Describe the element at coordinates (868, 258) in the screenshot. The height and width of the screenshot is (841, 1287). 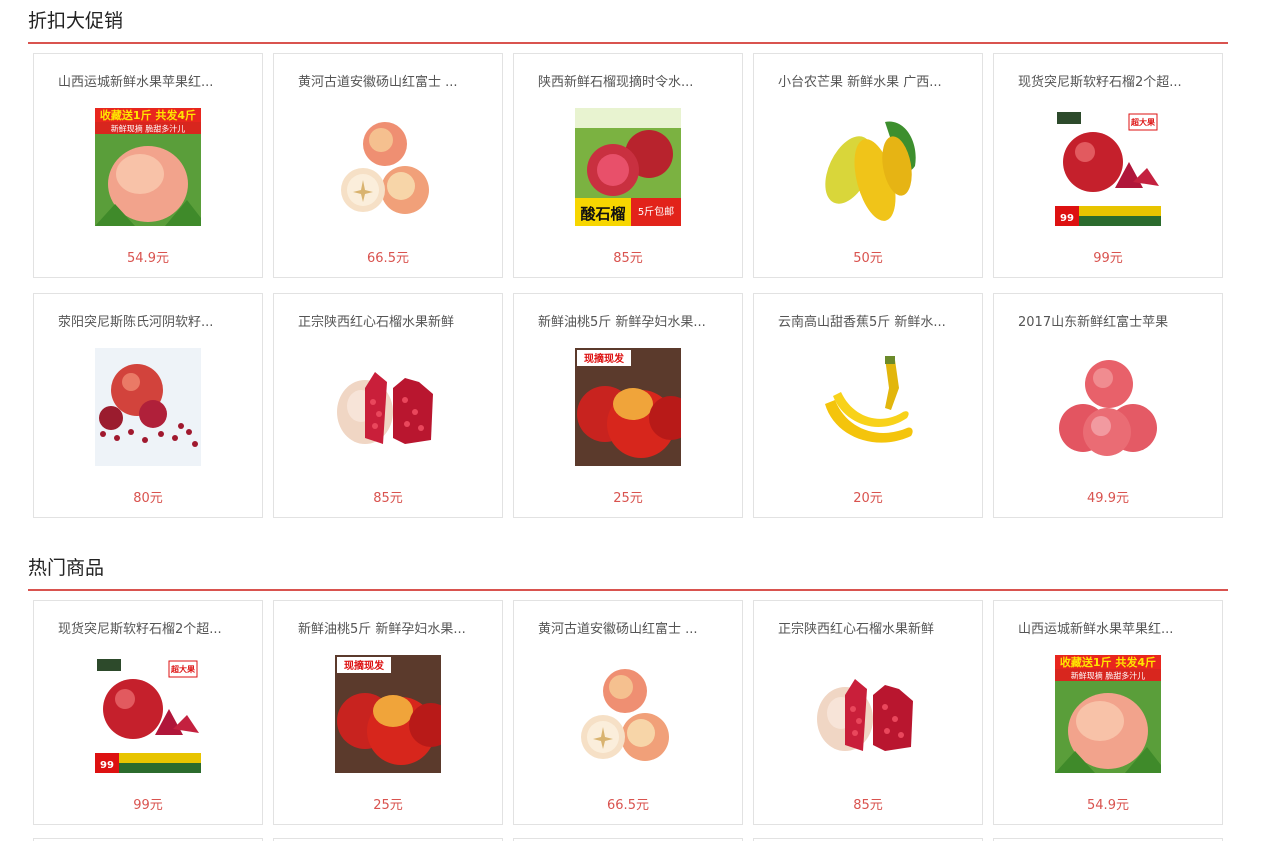
I see `product-price: 50元` at that location.